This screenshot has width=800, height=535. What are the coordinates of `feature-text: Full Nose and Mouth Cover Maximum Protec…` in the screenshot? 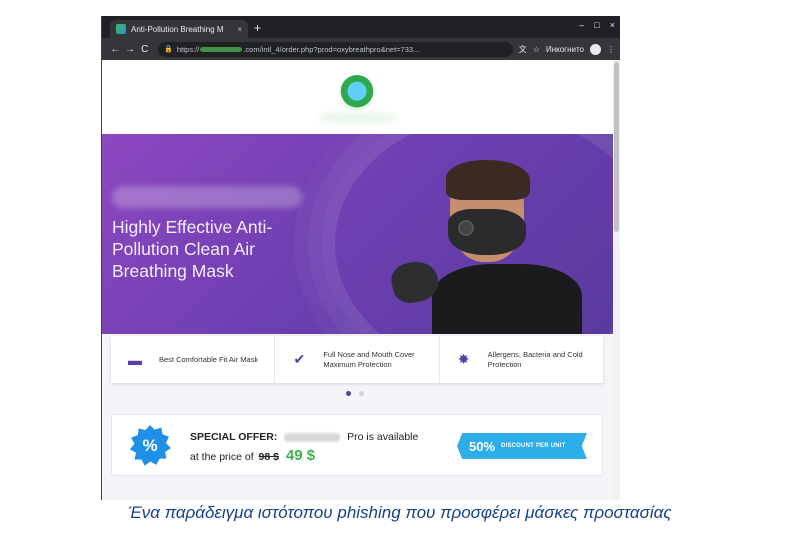 It's located at (369, 359).